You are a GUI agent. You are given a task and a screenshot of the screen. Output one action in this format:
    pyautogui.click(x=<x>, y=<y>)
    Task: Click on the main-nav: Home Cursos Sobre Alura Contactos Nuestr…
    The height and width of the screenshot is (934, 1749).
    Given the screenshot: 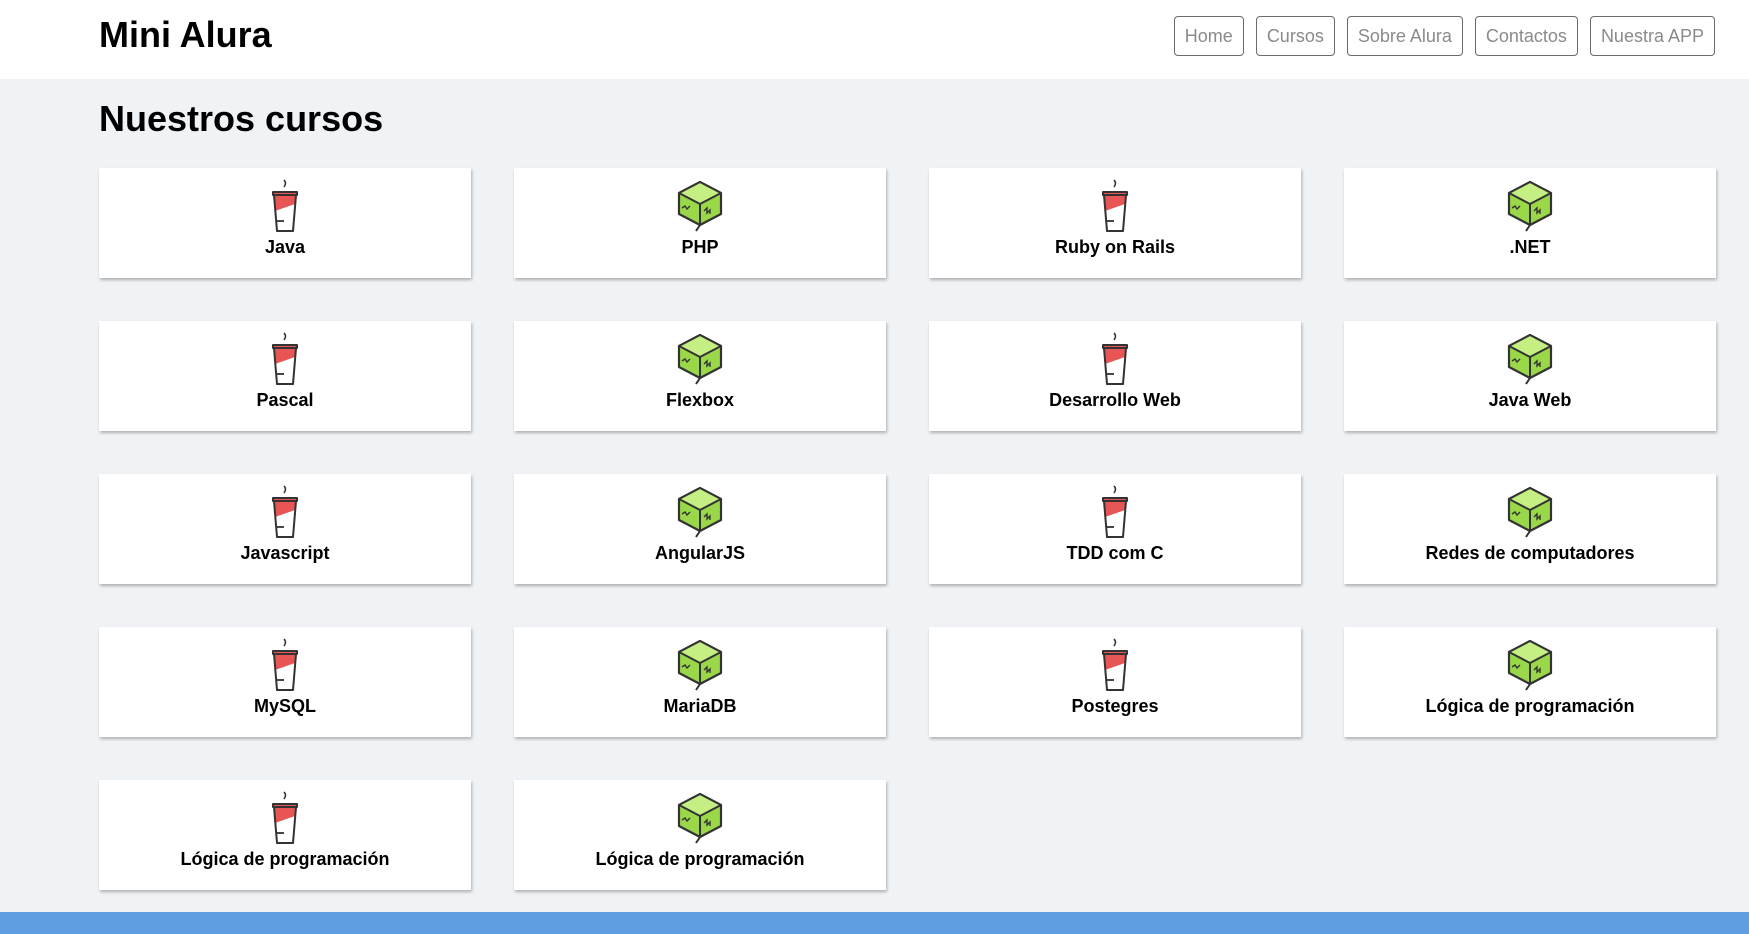 What is the action you would take?
    pyautogui.click(x=1444, y=36)
    